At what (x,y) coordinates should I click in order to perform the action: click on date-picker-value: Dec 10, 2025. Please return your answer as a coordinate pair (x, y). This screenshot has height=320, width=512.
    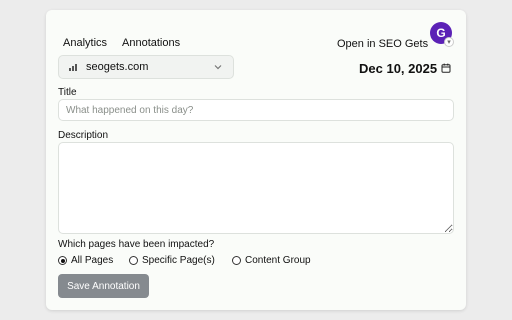
    Looking at the image, I should click on (398, 68).